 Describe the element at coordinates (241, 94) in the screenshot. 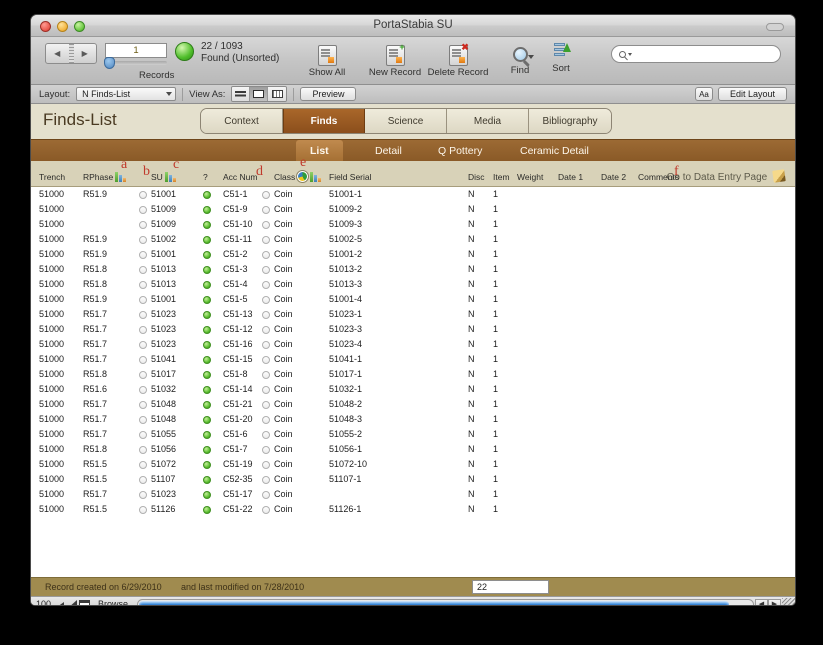

I see `view-as-list-button` at that location.